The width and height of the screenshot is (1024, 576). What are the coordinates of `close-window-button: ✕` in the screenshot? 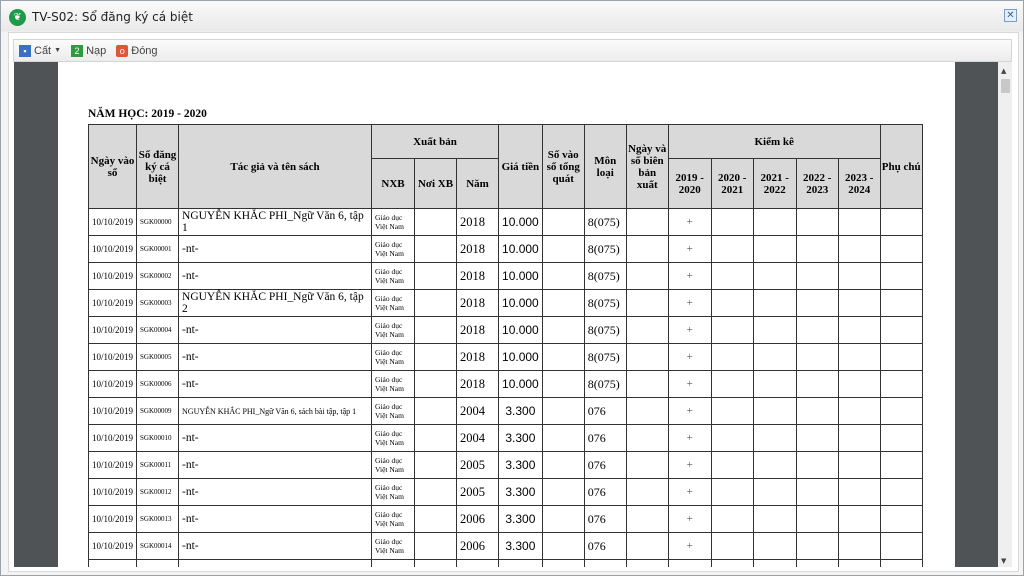 It's located at (1010, 15).